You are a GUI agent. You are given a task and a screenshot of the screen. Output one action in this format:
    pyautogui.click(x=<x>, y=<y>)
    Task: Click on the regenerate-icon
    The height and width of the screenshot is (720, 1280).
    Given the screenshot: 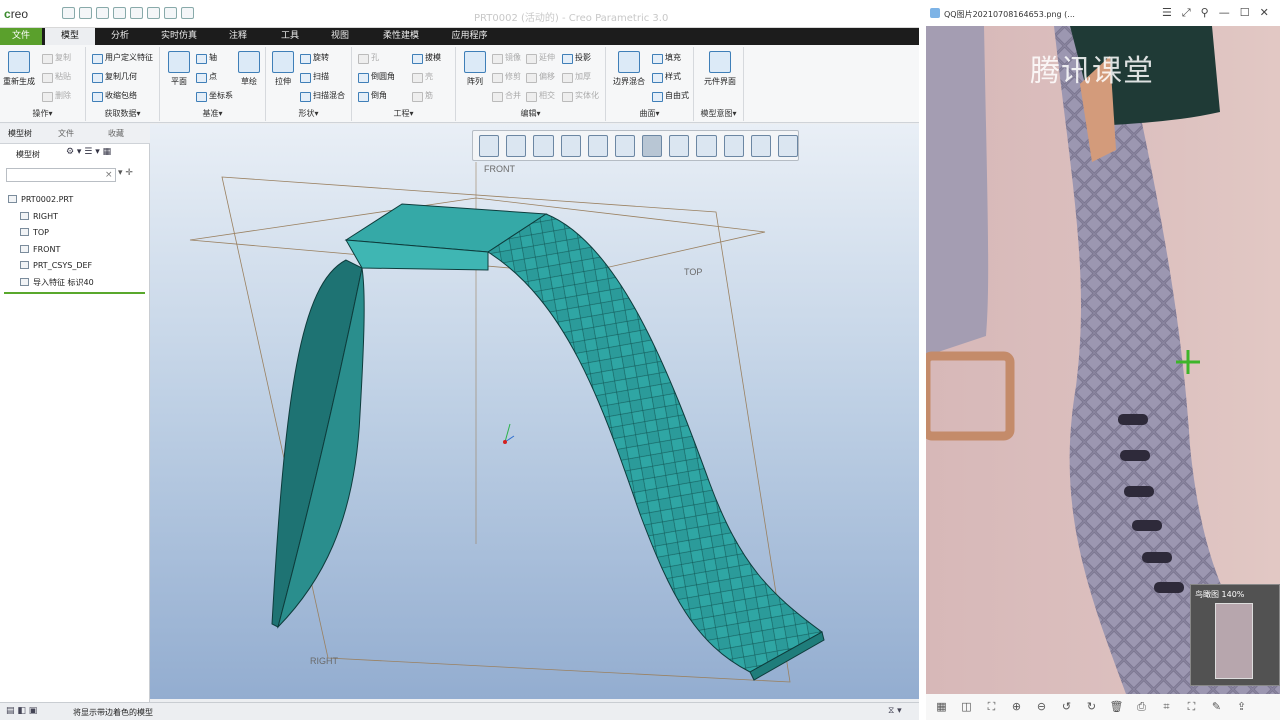 What is the action you would take?
    pyautogui.click(x=153, y=13)
    